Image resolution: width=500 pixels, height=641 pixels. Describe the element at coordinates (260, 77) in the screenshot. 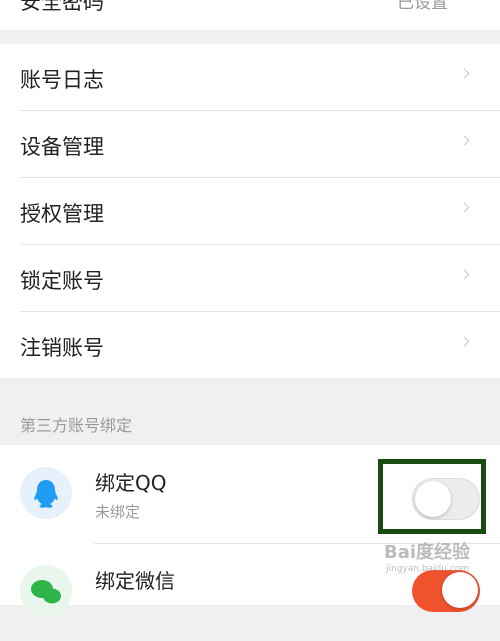

I see `menu-item-account-log: 账号日志` at that location.